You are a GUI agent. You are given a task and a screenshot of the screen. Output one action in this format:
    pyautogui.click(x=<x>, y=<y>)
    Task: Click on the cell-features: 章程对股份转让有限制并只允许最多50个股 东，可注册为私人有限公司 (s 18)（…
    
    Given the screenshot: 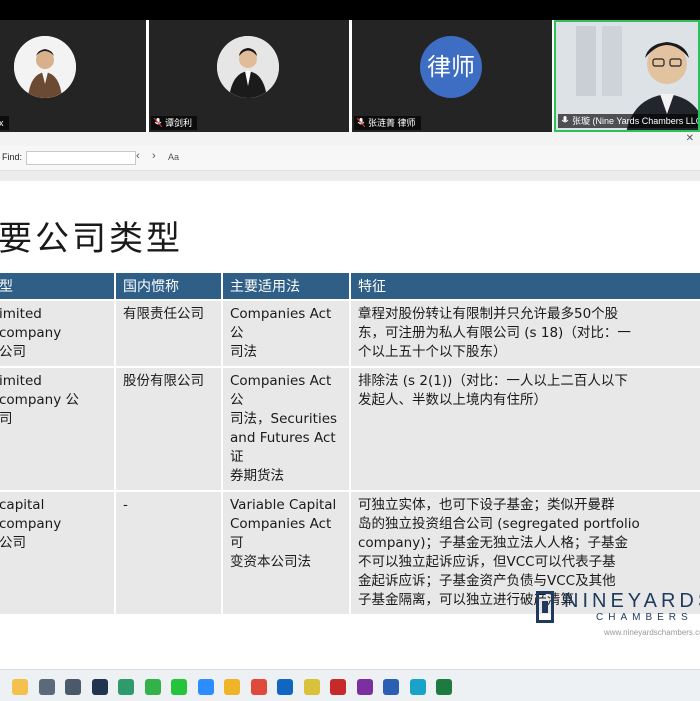 What is the action you would take?
    pyautogui.click(x=525, y=333)
    